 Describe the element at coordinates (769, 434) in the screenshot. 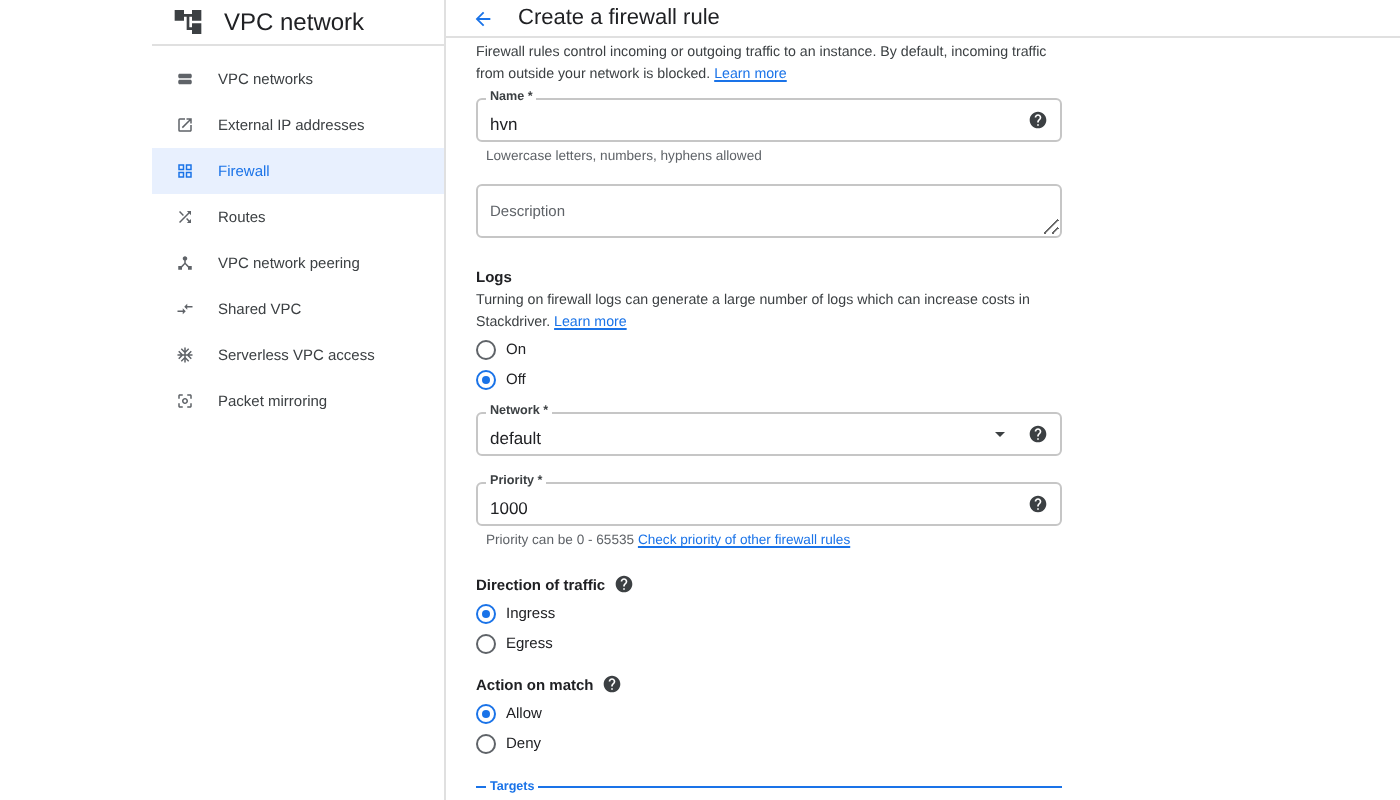

I see `network-select: default` at that location.